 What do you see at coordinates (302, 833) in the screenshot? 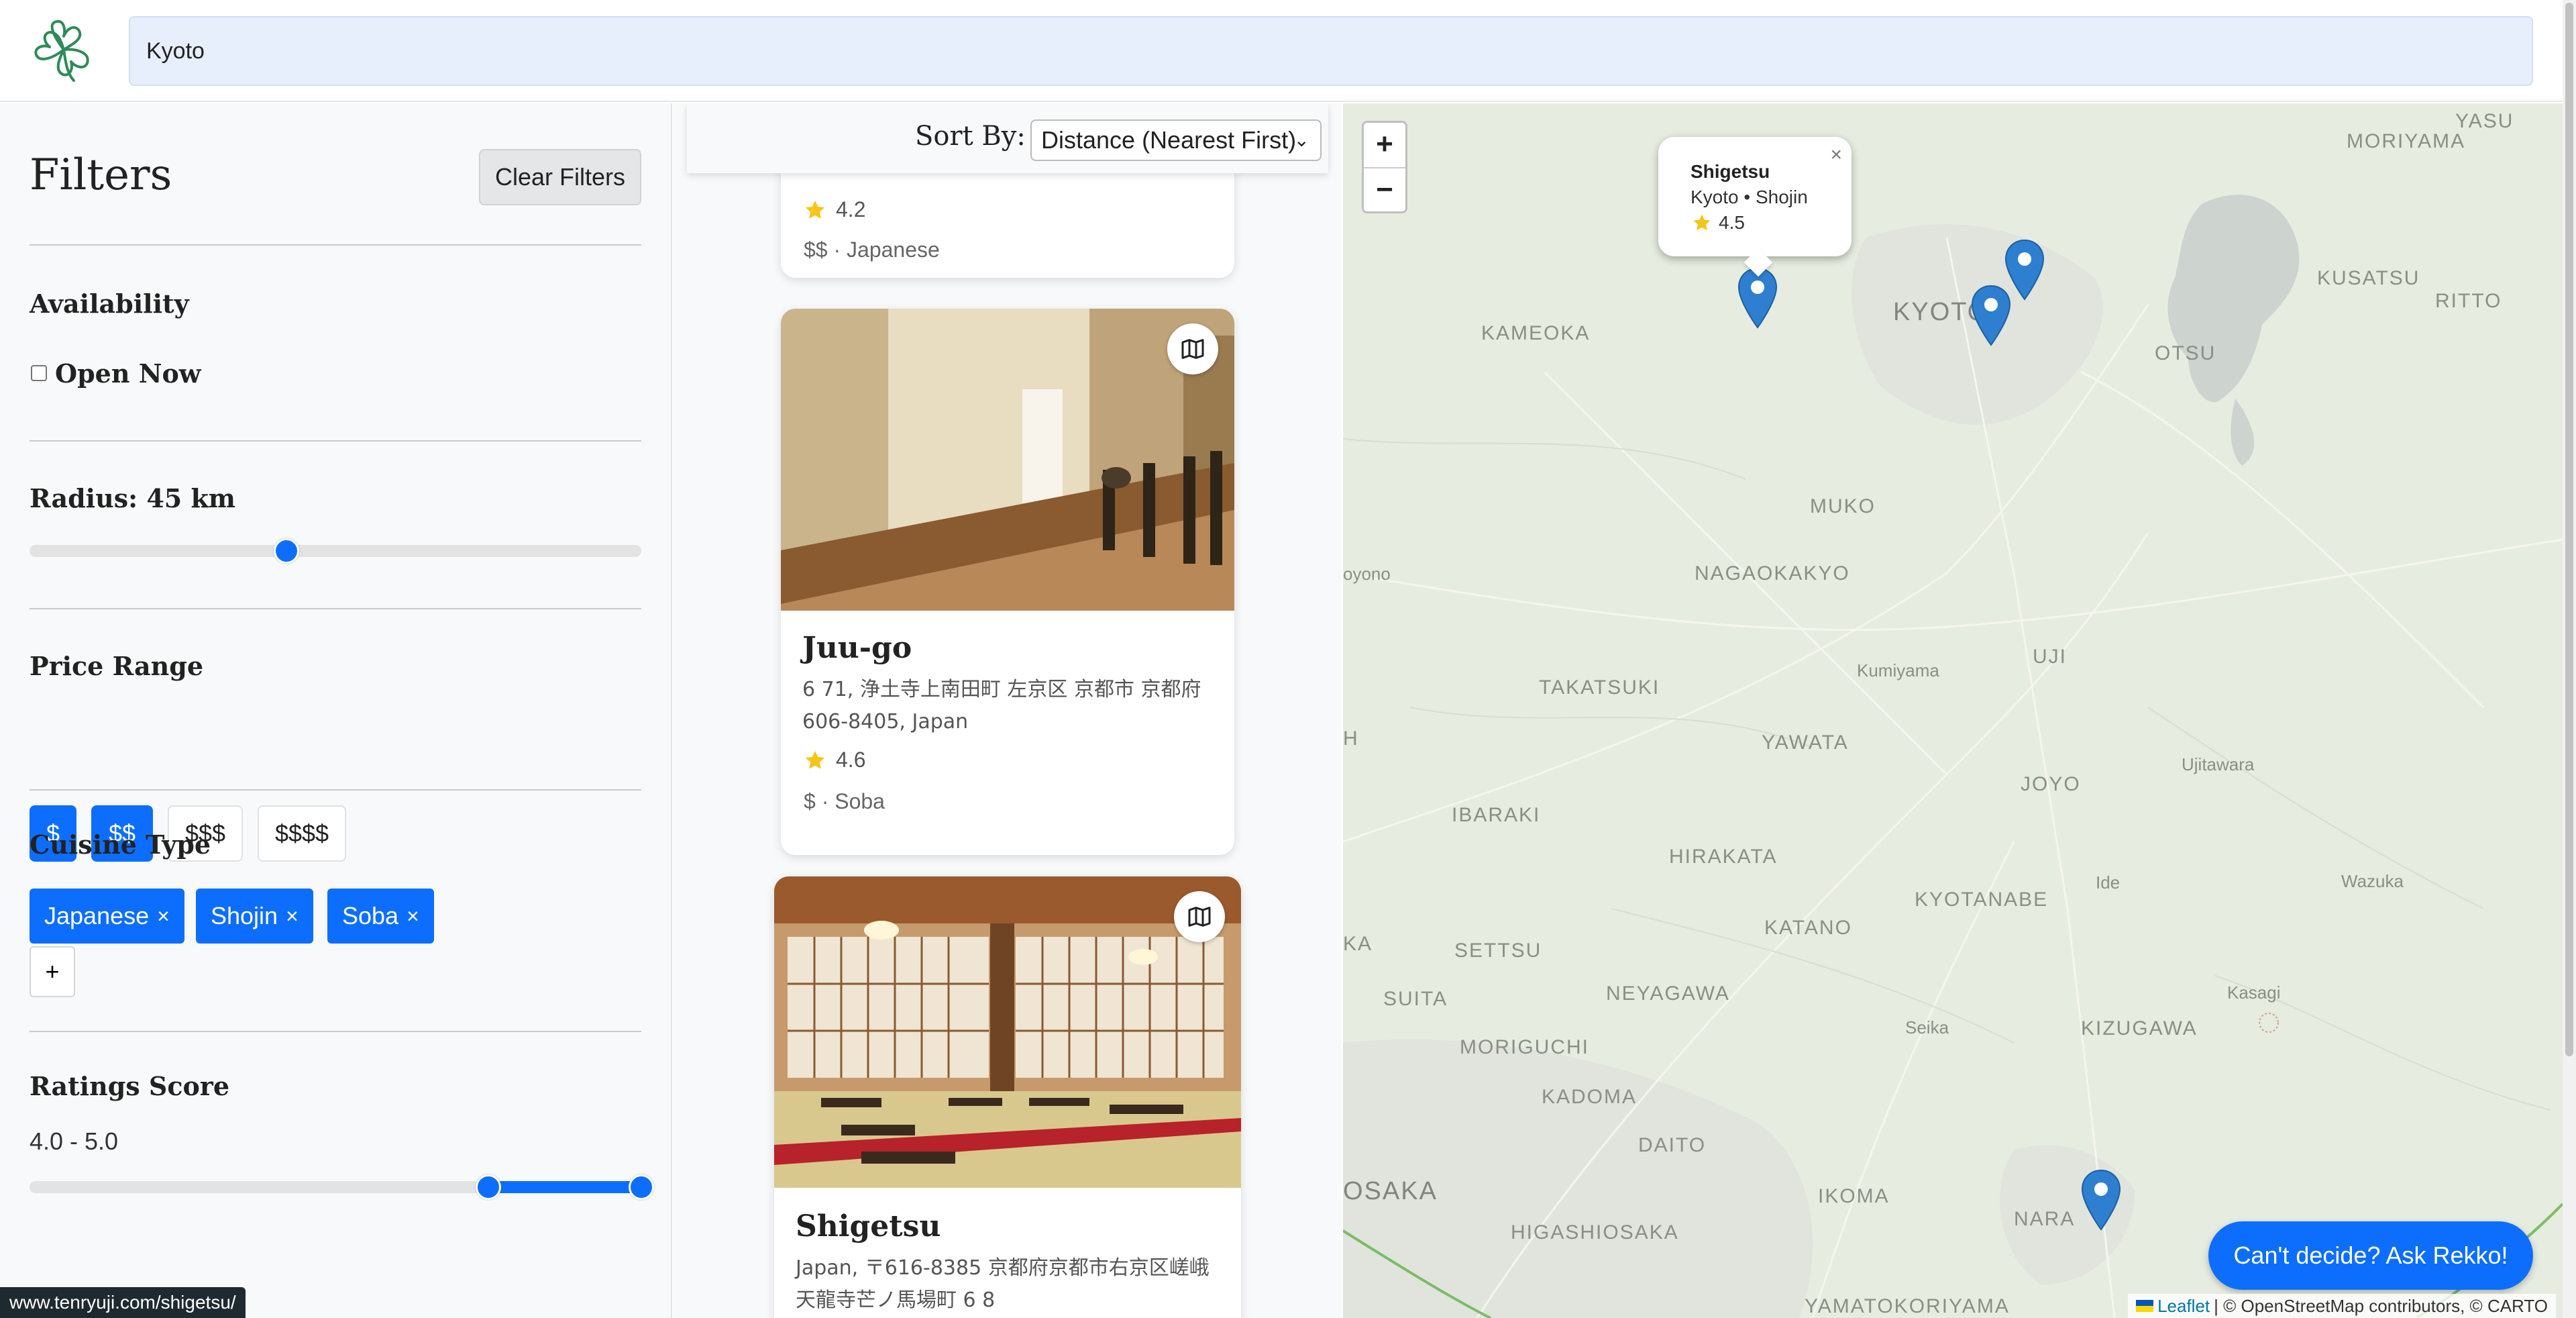
I see `price-option-4: $$$$` at bounding box center [302, 833].